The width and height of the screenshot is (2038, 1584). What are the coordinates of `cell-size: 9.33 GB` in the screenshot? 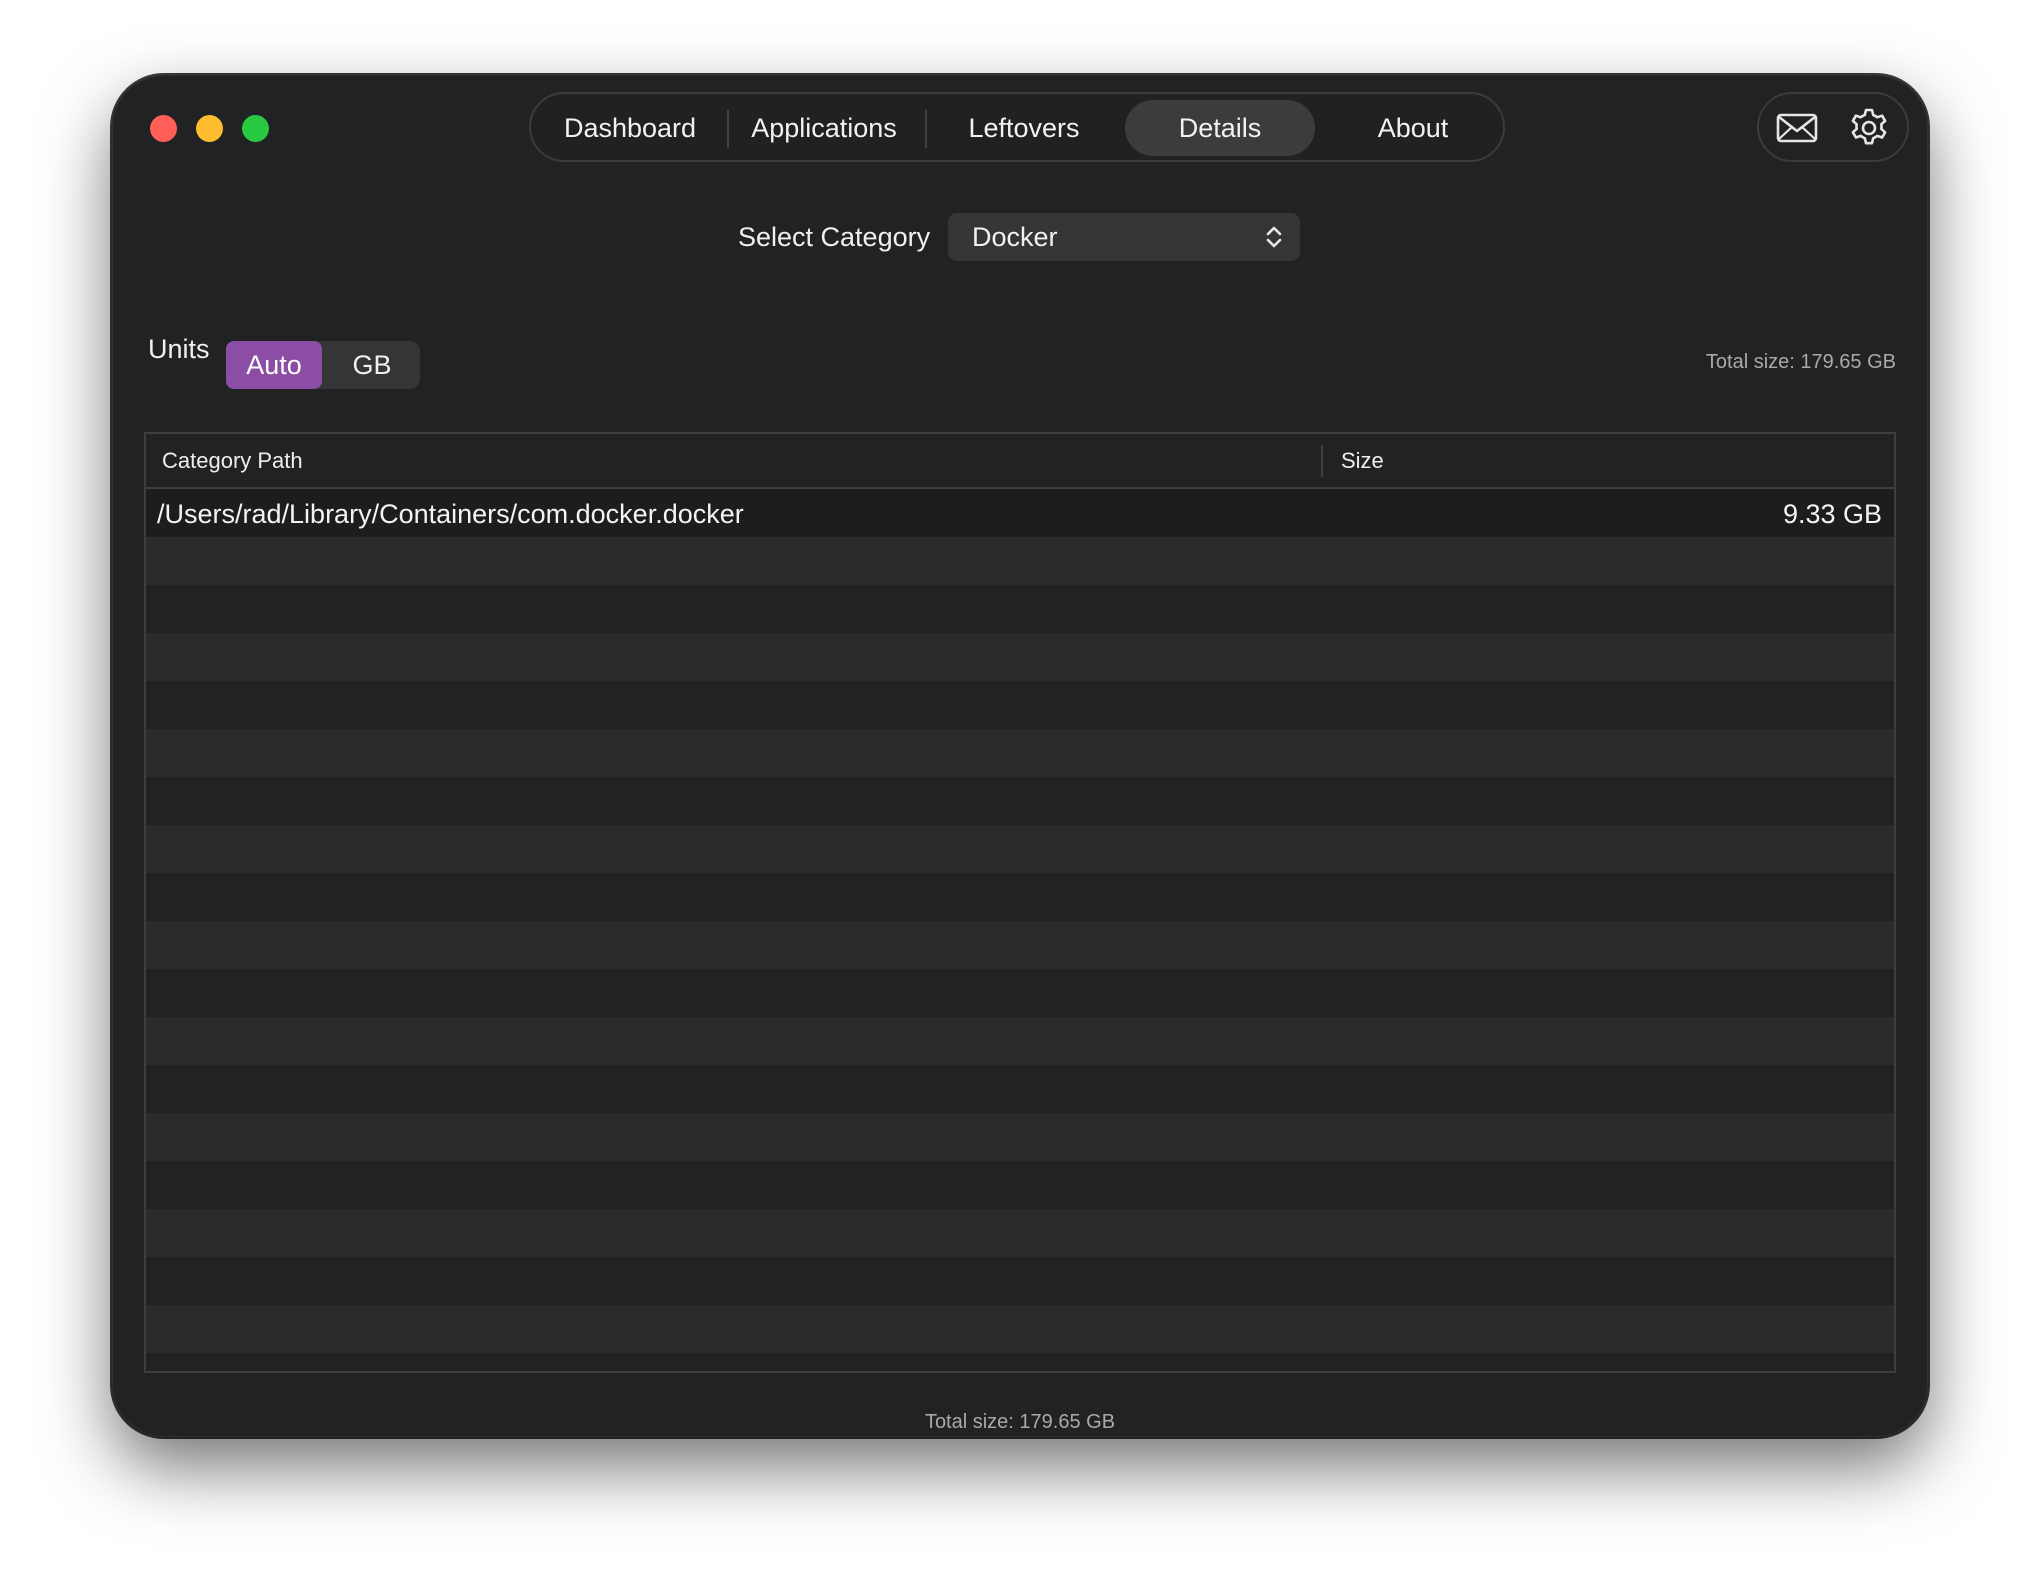 It's located at (1832, 514).